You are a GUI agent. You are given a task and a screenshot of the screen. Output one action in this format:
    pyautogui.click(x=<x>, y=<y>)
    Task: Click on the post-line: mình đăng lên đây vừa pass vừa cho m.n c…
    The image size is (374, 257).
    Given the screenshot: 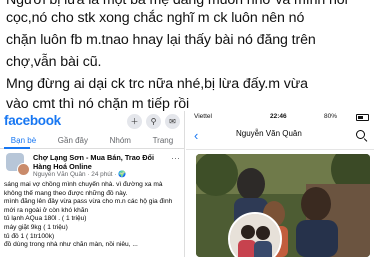 What is the action you would take?
    pyautogui.click(x=88, y=202)
    